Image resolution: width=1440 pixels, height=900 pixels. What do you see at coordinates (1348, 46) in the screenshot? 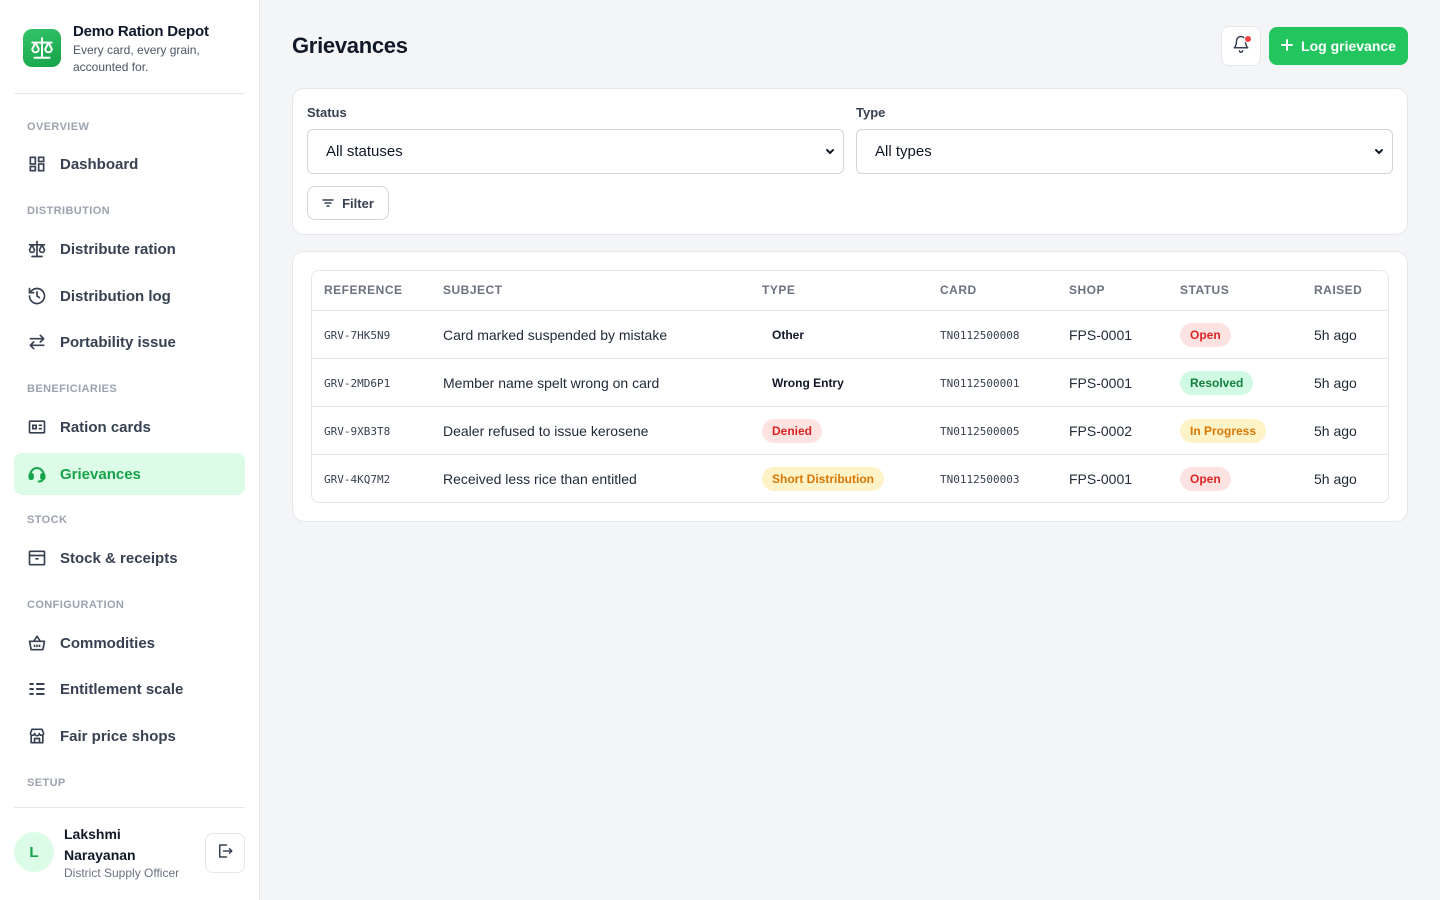
I see `log-grievance-label: Log grievance` at bounding box center [1348, 46].